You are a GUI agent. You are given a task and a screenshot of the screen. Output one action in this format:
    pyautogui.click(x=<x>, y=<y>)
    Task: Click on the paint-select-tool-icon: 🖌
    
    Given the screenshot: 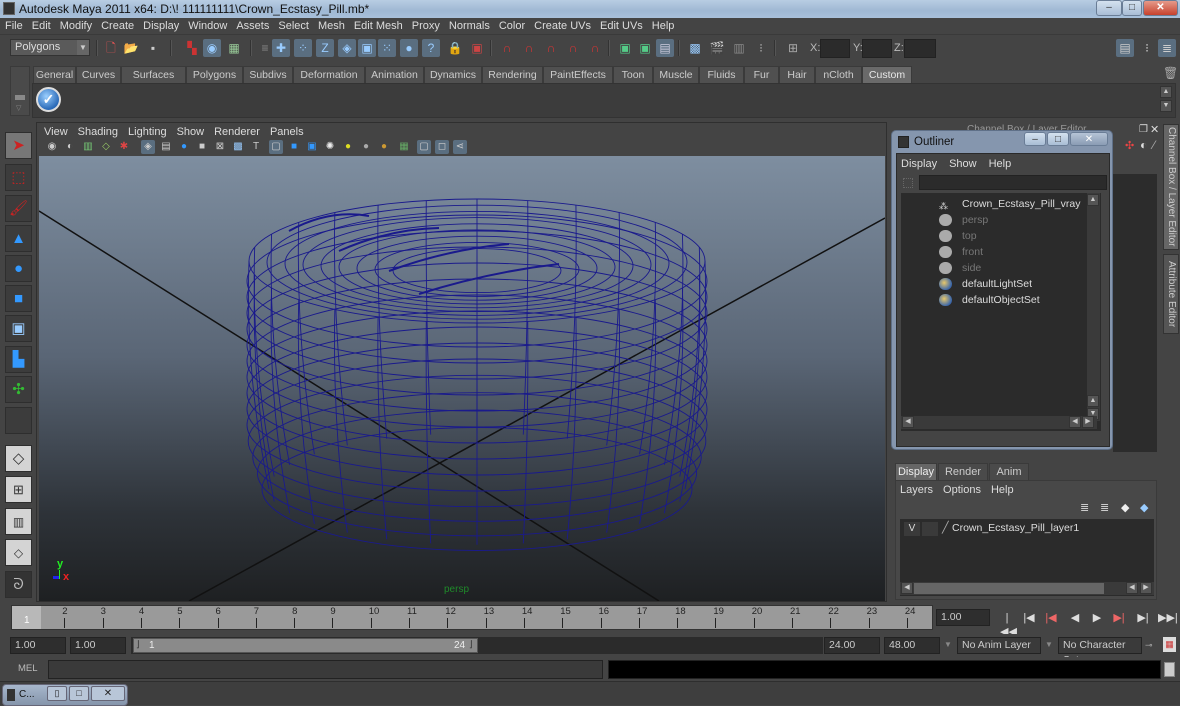 What is the action you would take?
    pyautogui.click(x=18, y=208)
    